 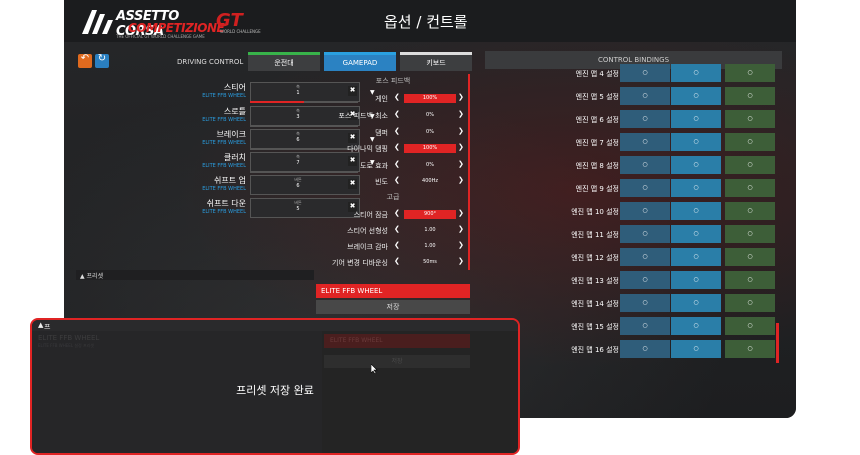 I want to click on tab-wheel: 운전대, so click(x=284, y=61).